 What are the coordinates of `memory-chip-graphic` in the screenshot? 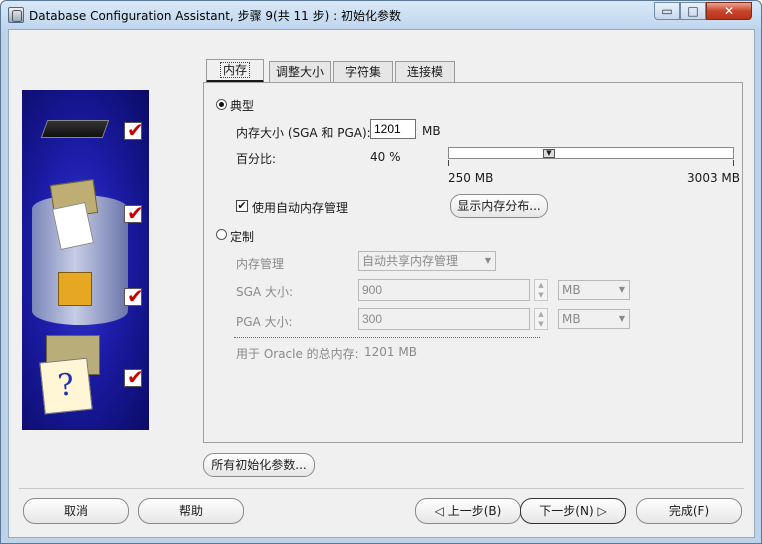 It's located at (75, 129).